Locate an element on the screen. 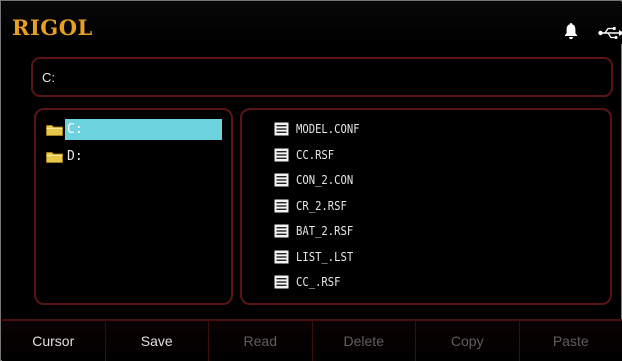 The image size is (622, 361). drive-item-c: C: is located at coordinates (134, 129).